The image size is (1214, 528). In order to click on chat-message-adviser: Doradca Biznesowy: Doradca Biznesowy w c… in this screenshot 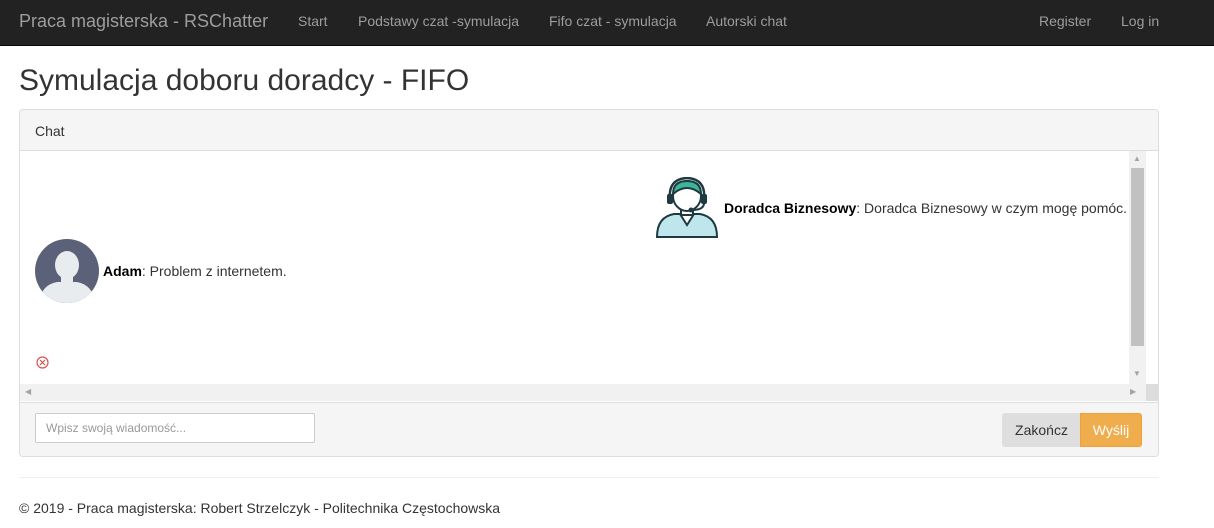, I will do `click(925, 208)`.